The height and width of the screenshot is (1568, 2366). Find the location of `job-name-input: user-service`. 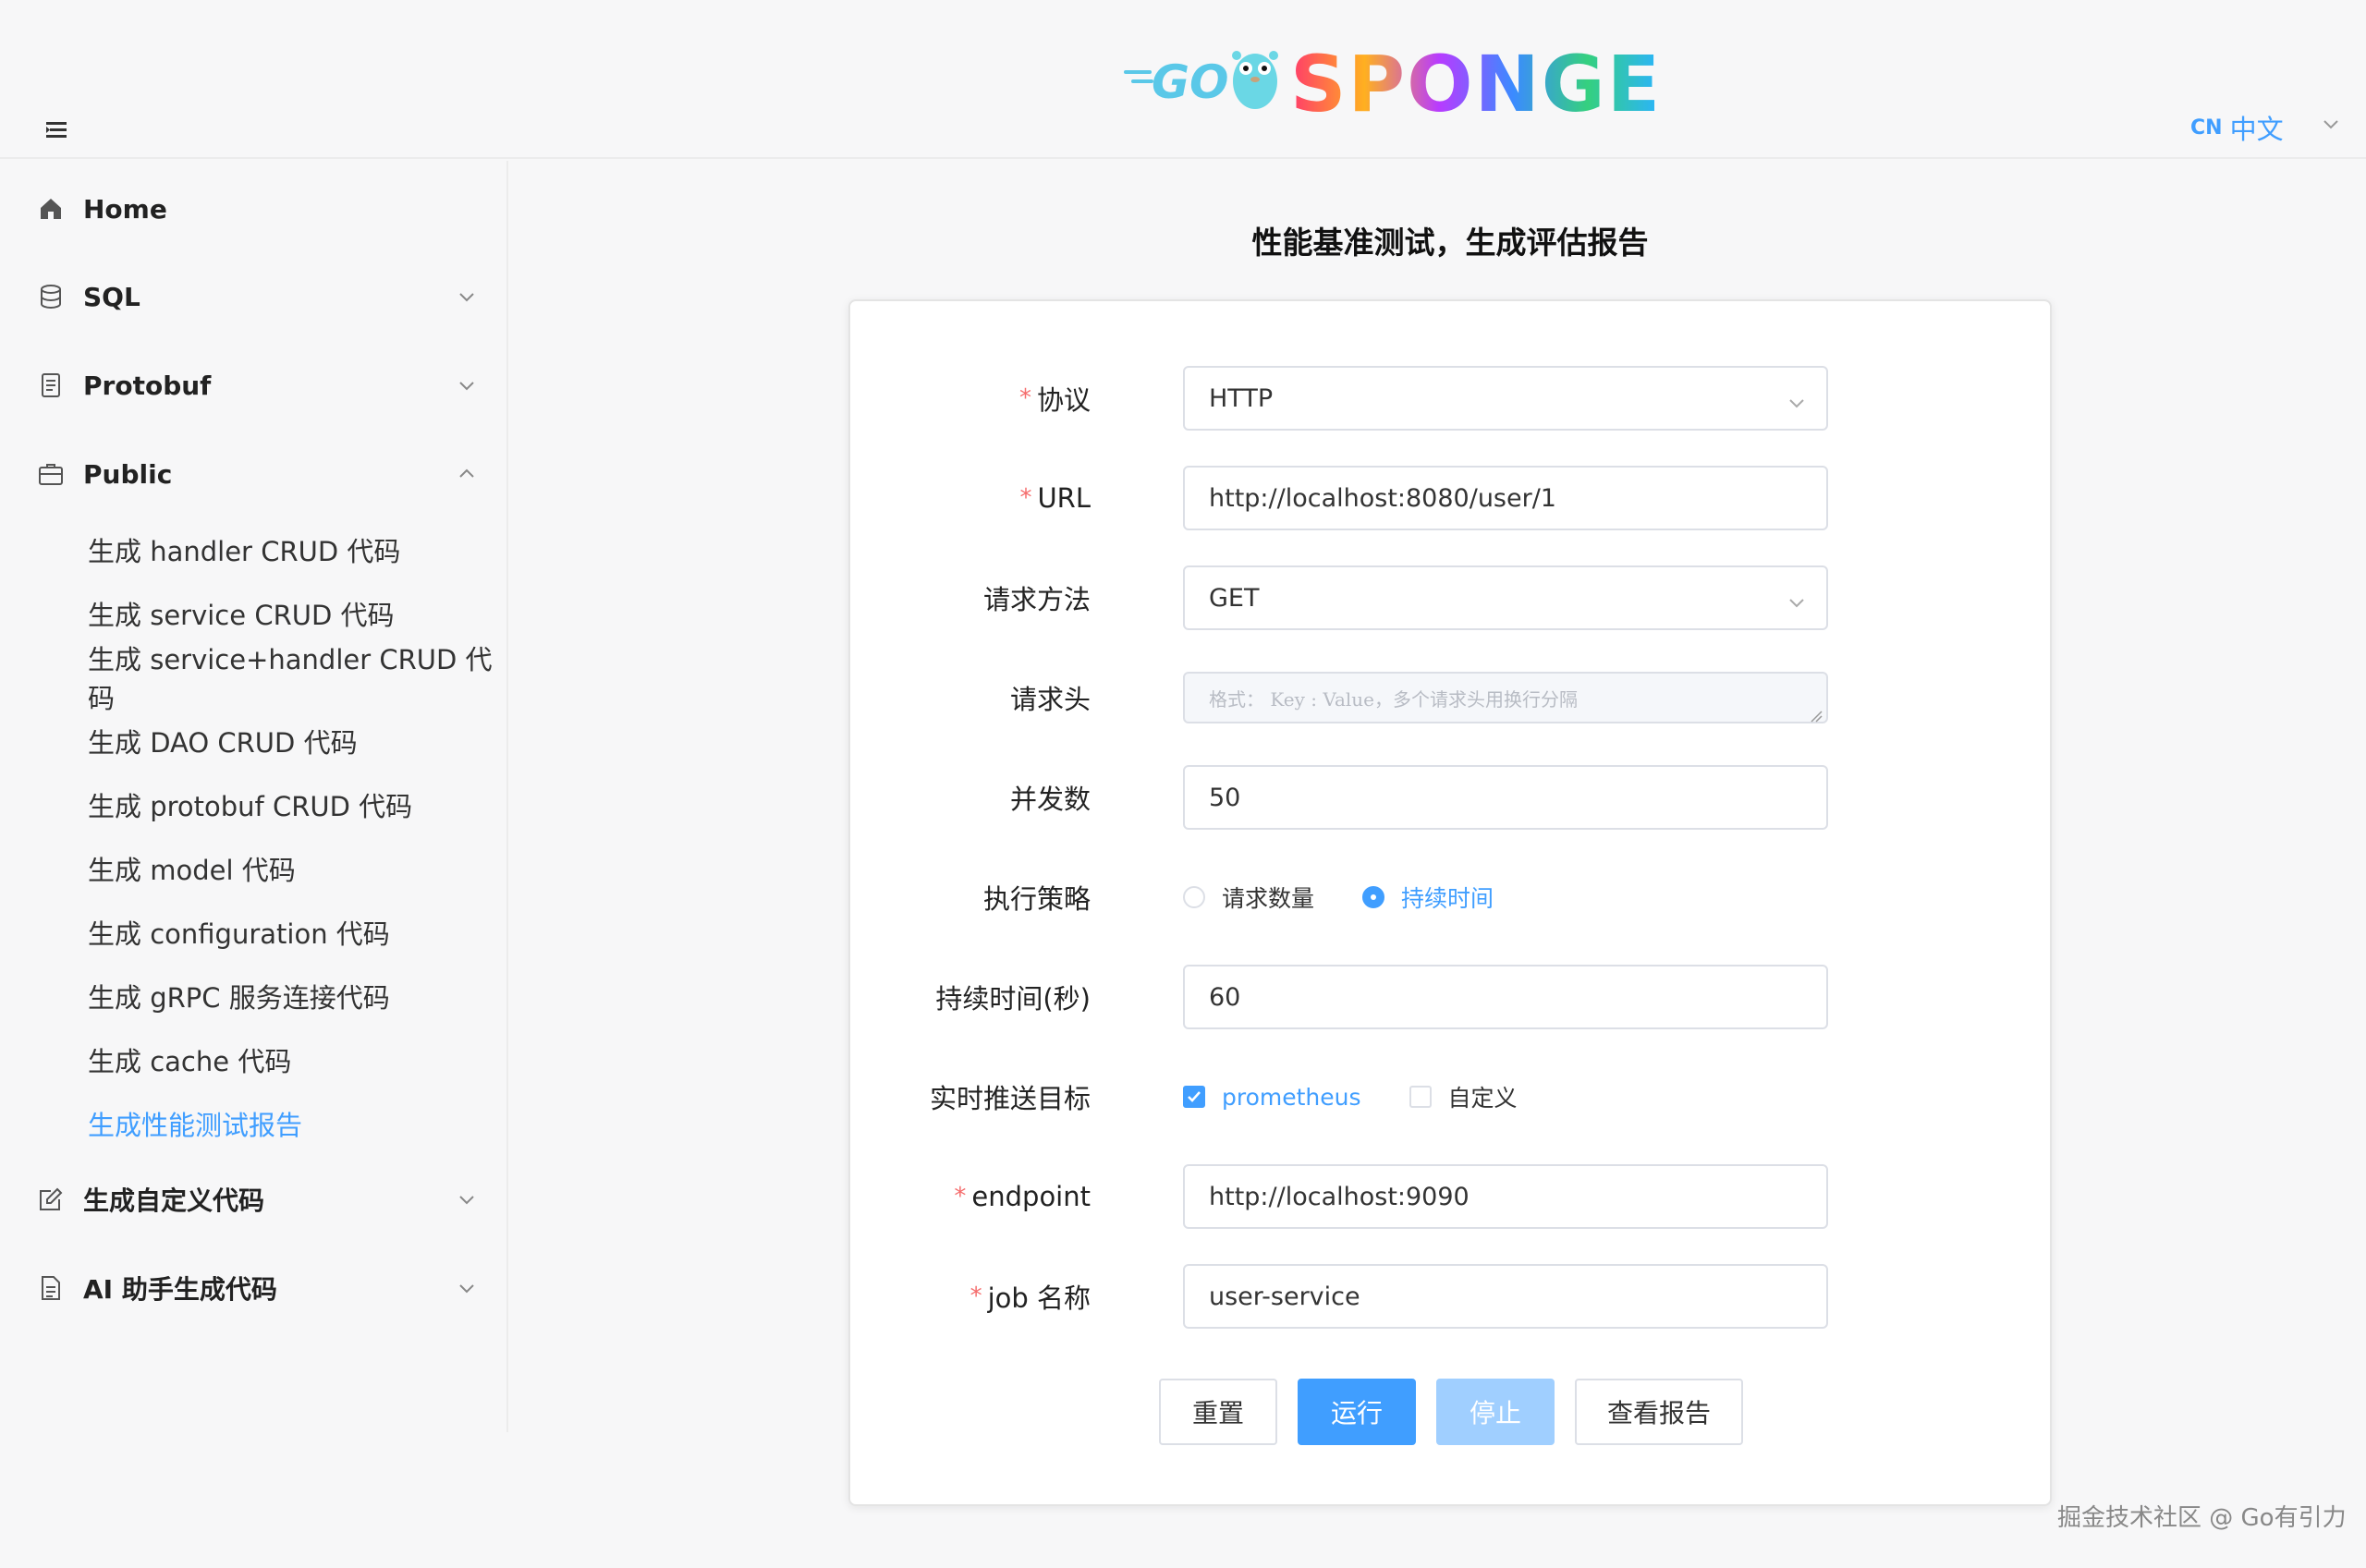

job-name-input: user-service is located at coordinates (1506, 1296).